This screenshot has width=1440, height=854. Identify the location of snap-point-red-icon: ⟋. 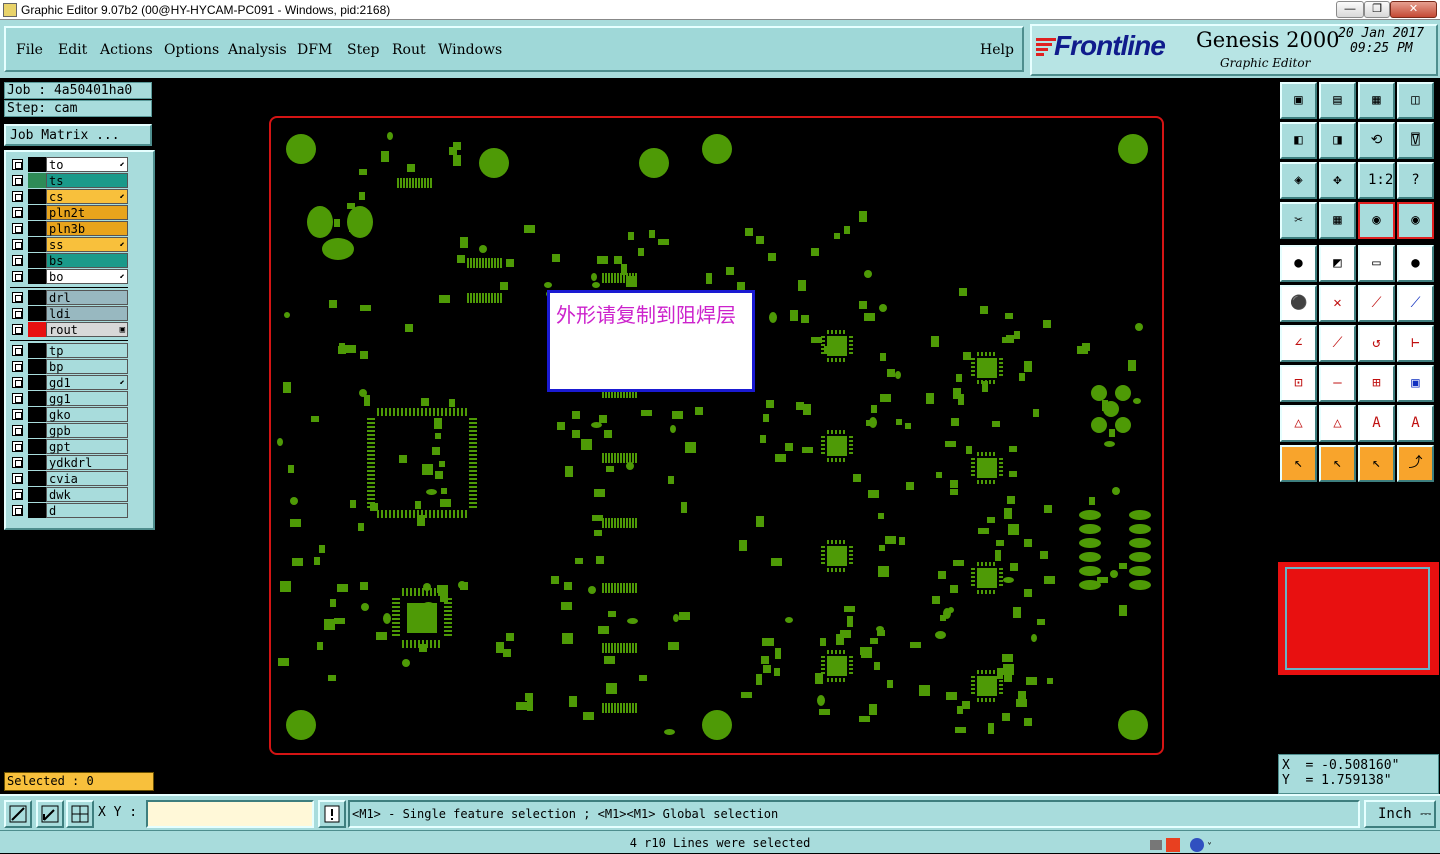
(1376, 303).